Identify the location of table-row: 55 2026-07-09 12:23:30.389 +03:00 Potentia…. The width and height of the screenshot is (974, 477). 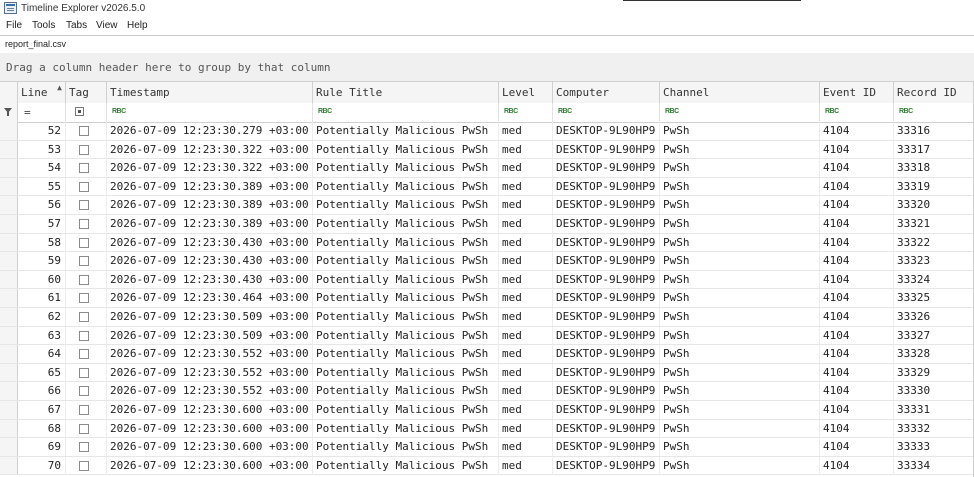
(487, 187).